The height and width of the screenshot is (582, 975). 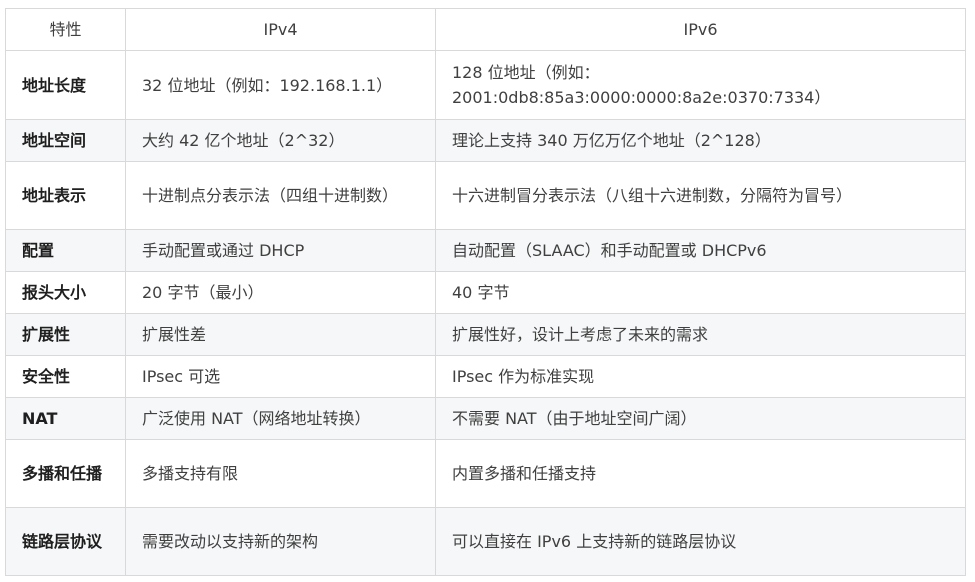 I want to click on row-ipv4: 广泛使用 NAT（网络地址转换）, so click(x=280, y=418).